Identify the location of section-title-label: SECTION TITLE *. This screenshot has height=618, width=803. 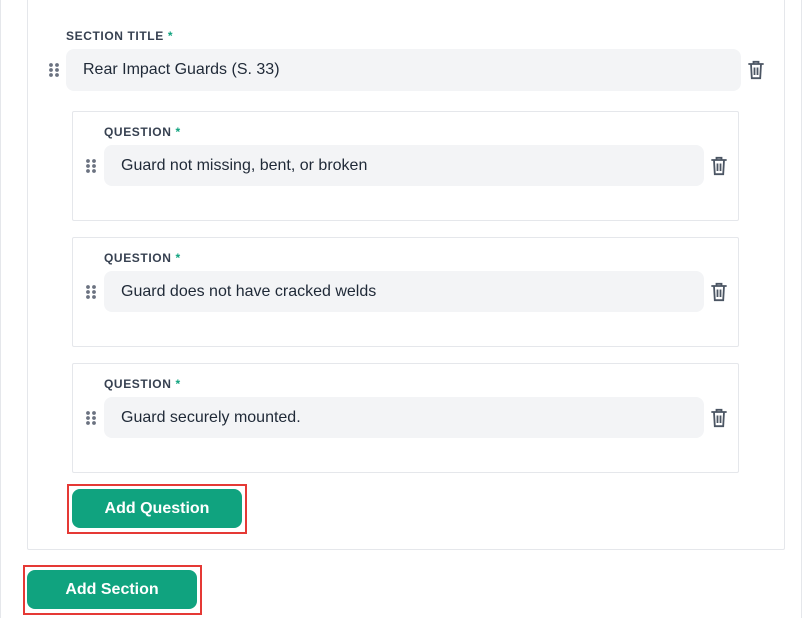
(120, 36).